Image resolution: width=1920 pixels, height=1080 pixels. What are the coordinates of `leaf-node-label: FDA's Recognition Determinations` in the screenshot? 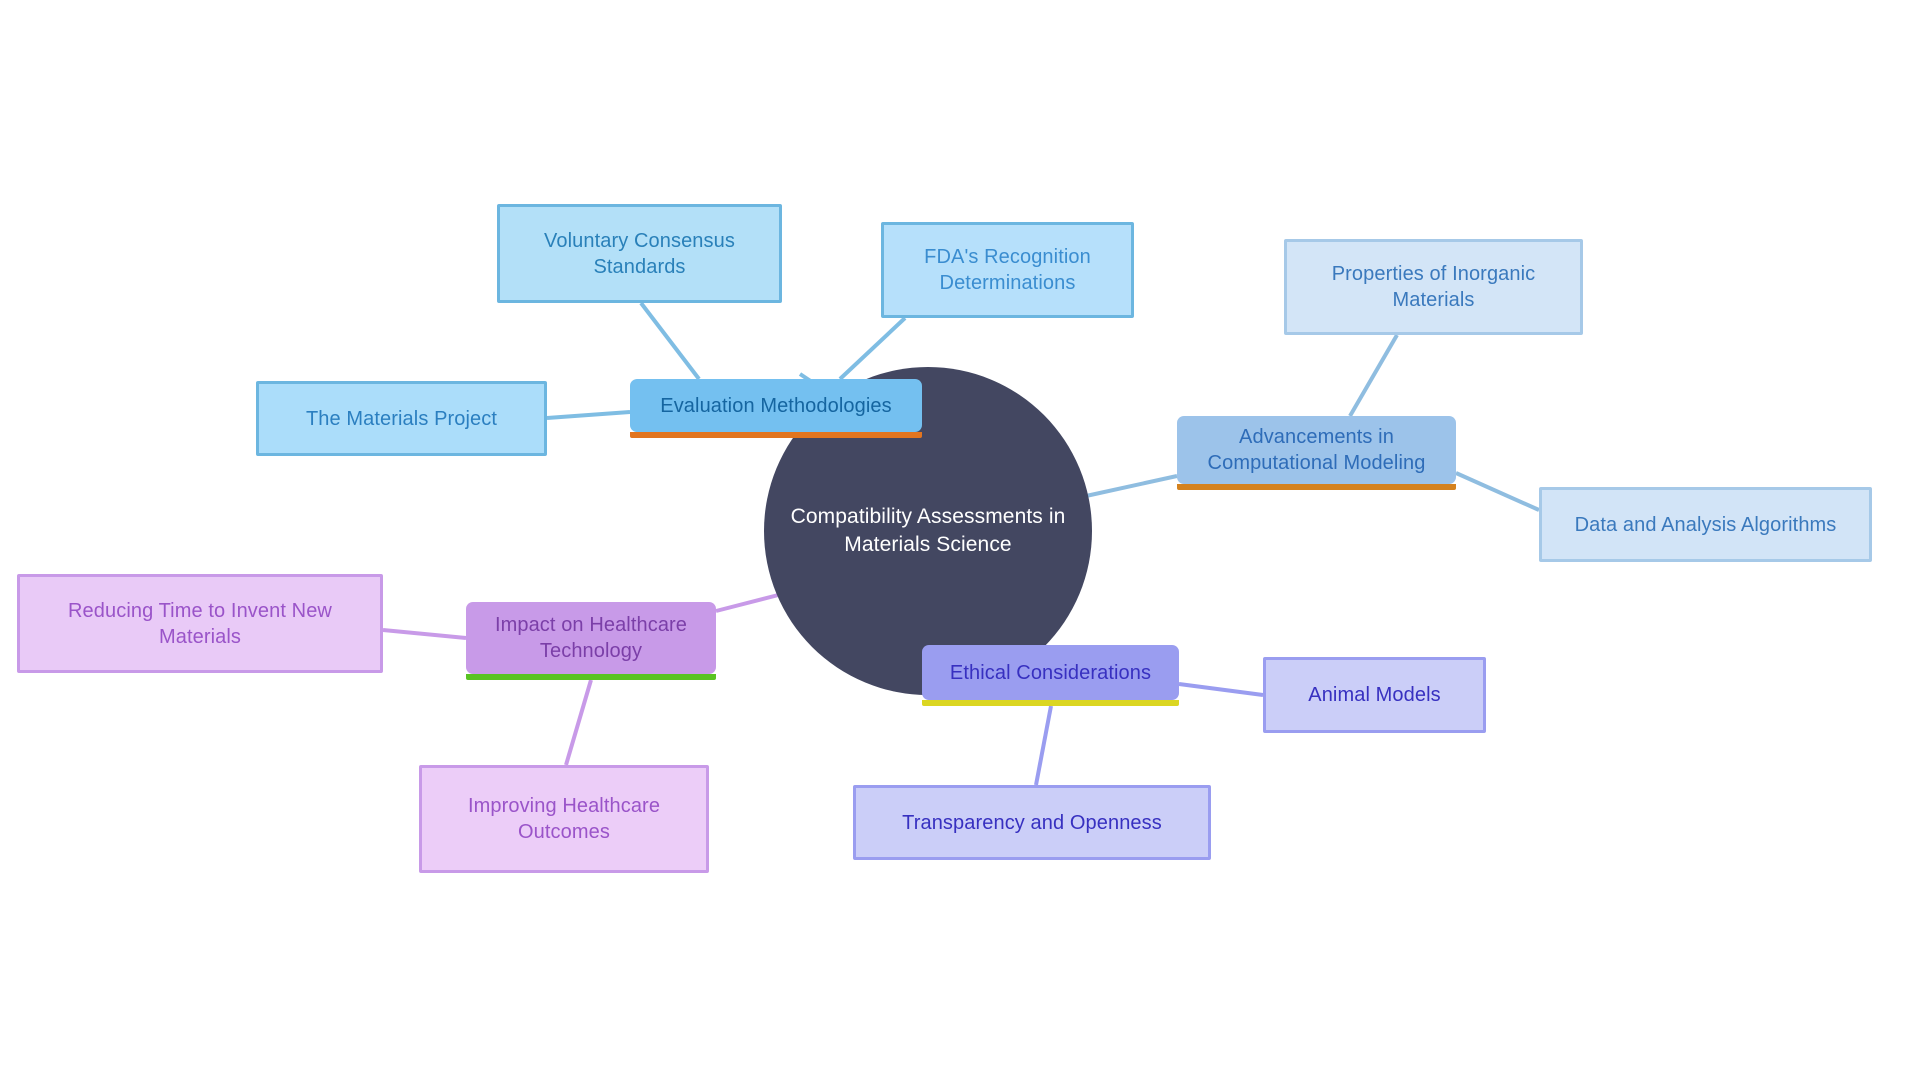 It's located at (1007, 270).